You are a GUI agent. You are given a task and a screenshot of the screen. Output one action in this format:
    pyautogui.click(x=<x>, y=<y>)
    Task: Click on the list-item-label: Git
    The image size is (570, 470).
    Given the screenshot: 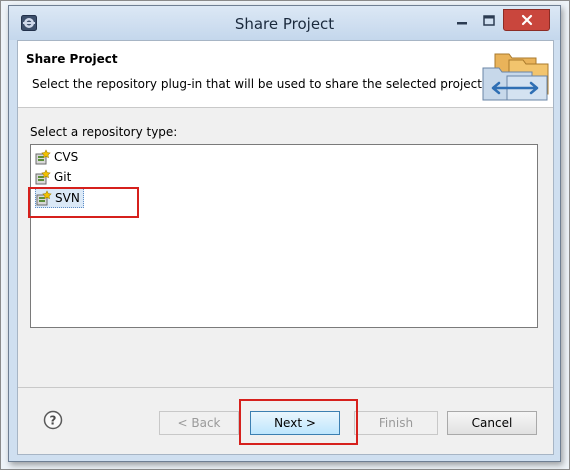 What is the action you would take?
    pyautogui.click(x=63, y=177)
    